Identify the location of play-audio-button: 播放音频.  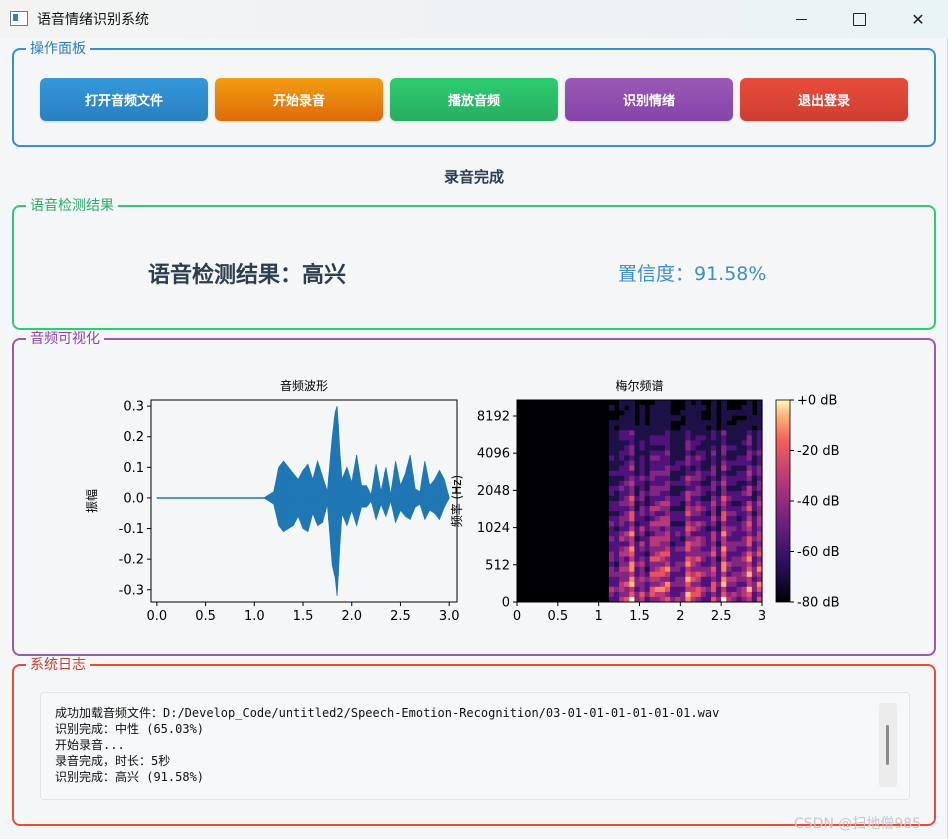
(474, 99).